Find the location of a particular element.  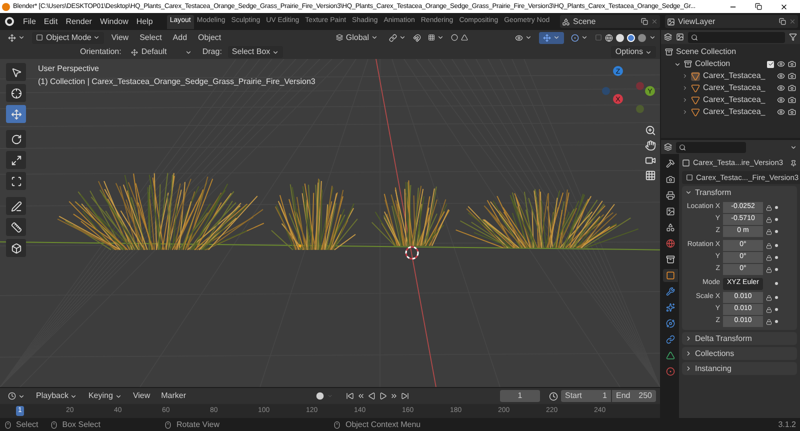

record-icon is located at coordinates (320, 396).